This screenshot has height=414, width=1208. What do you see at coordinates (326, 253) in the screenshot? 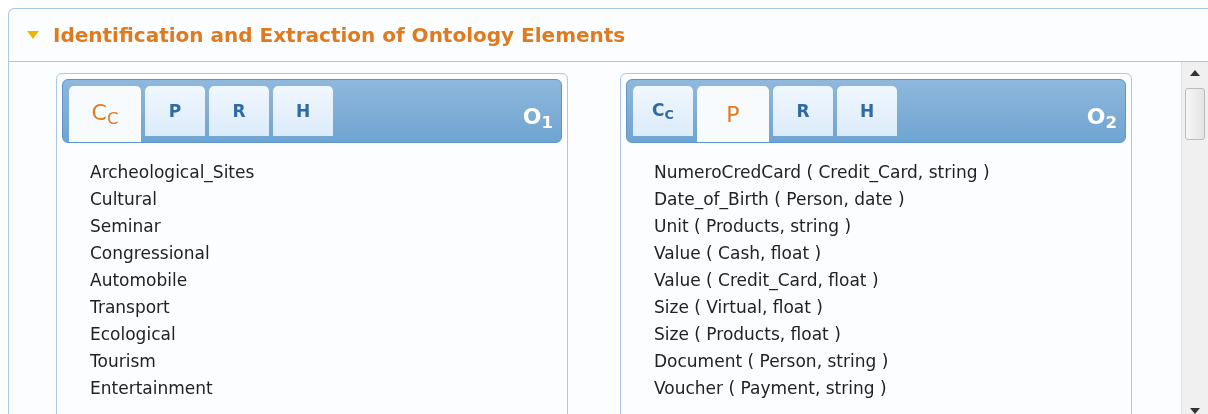
I see `list-item: Congressional` at bounding box center [326, 253].